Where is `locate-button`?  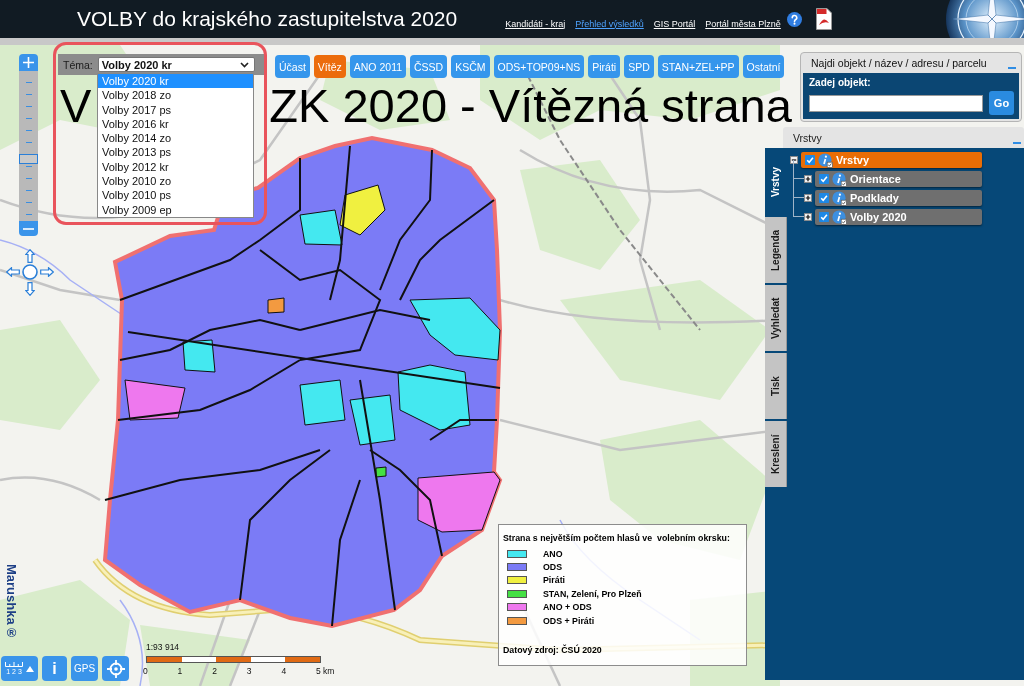
locate-button is located at coordinates (115, 668).